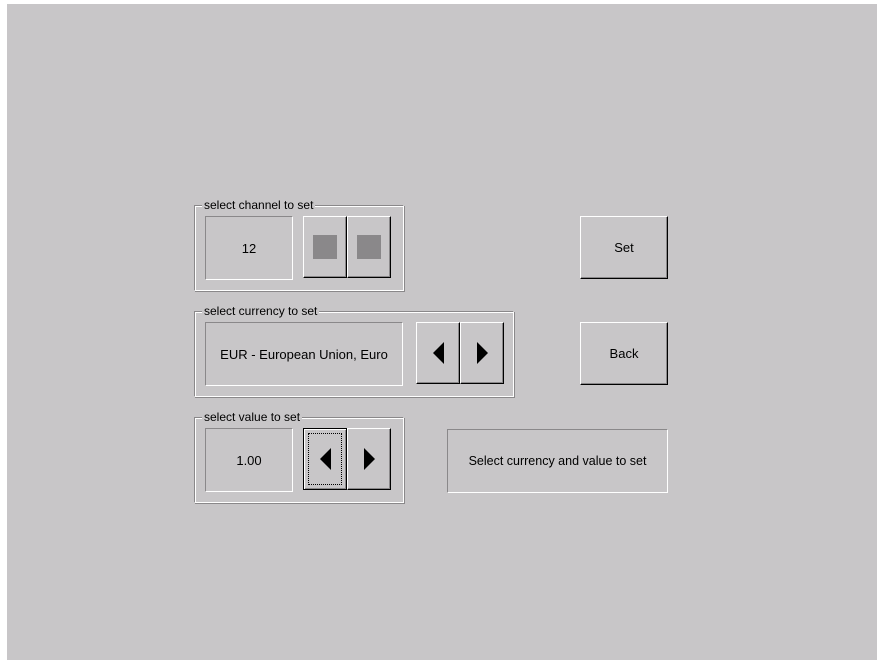  What do you see at coordinates (252, 417) in the screenshot?
I see `value-group-legend: select value to set` at bounding box center [252, 417].